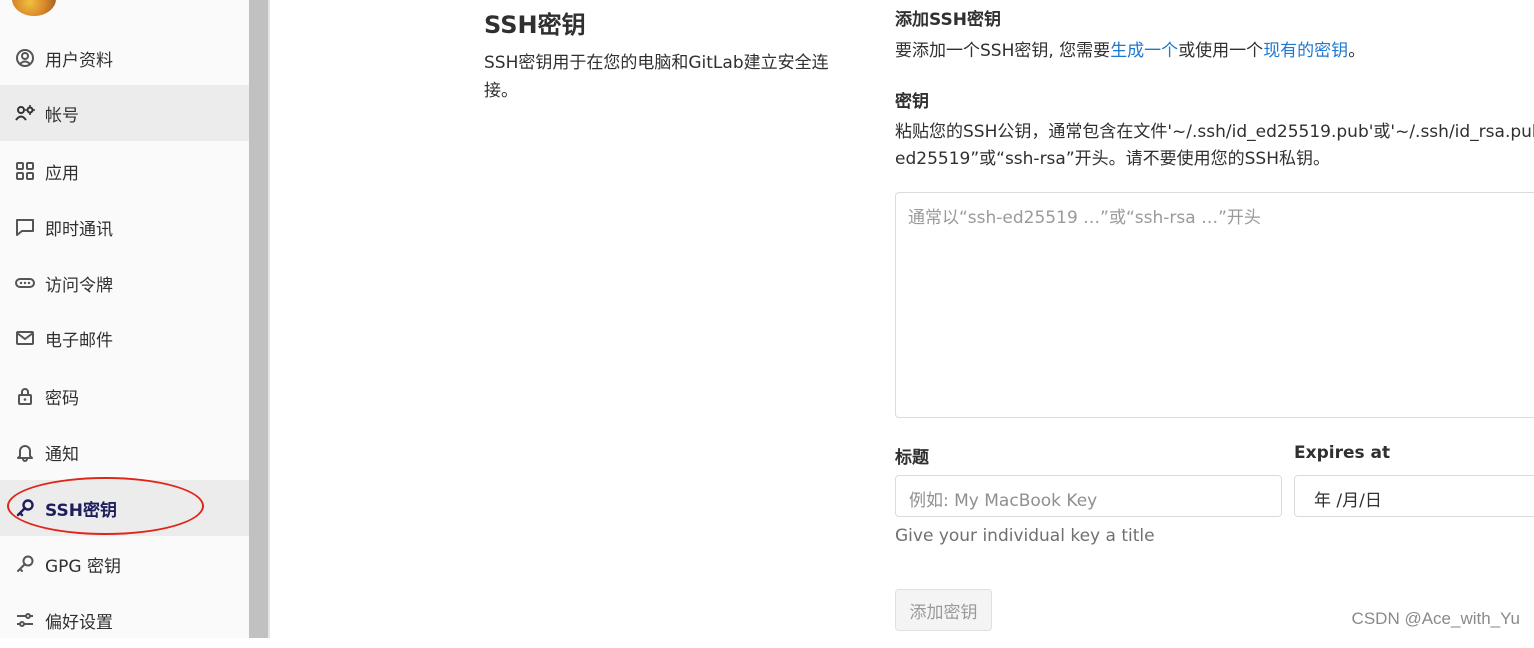  What do you see at coordinates (124, 508) in the screenshot?
I see `sidebar-item-ssh-keys: SSH密钥` at bounding box center [124, 508].